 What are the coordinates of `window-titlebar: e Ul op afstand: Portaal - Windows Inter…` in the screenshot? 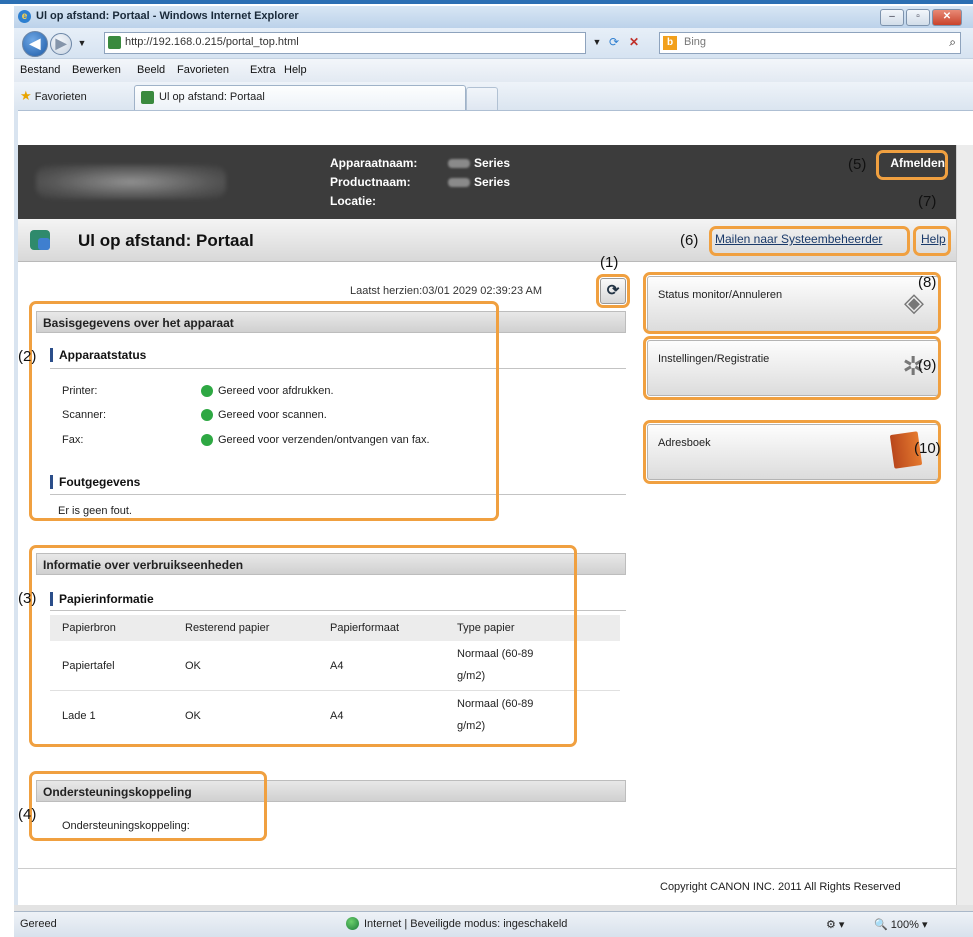 It's located at (493, 17).